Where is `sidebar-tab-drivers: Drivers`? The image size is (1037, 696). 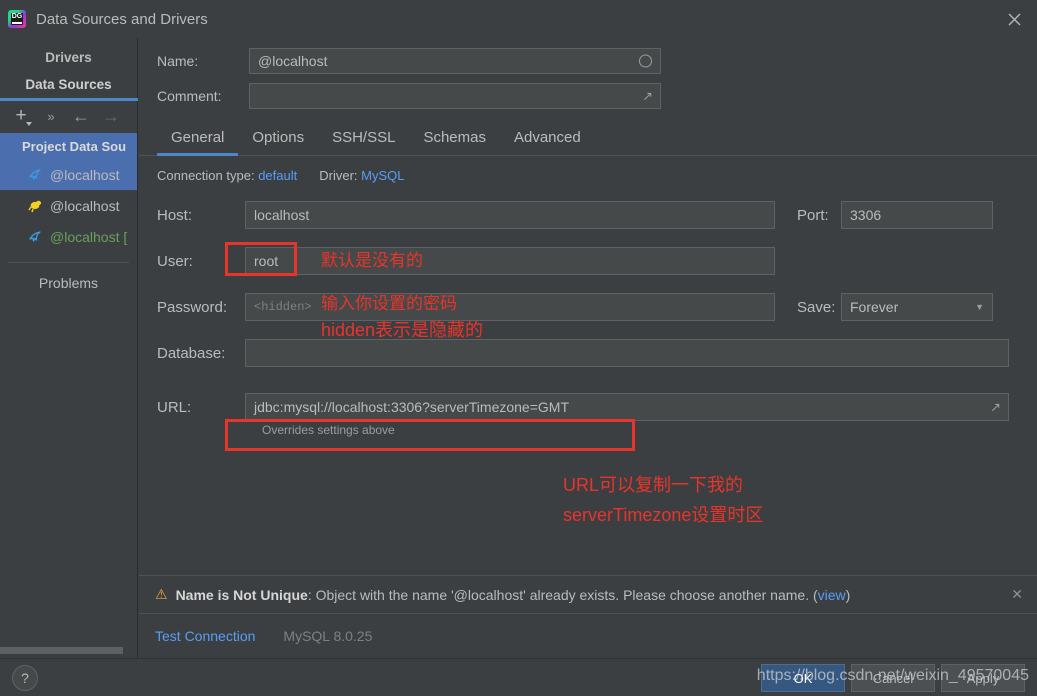
sidebar-tab-drivers: Drivers is located at coordinates (68, 57).